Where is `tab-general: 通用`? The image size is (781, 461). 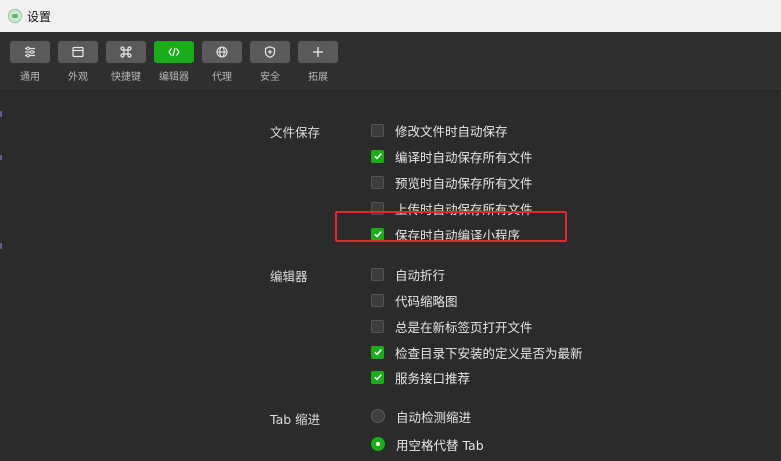 tab-general: 通用 is located at coordinates (30, 64).